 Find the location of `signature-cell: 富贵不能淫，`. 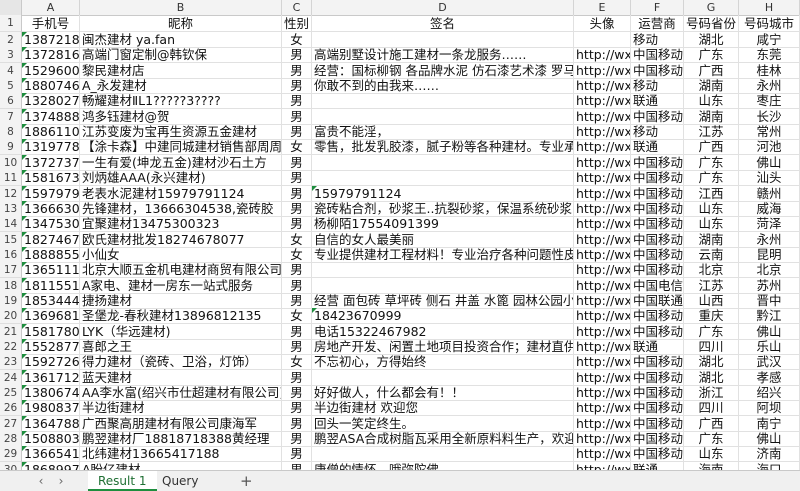

signature-cell: 富贵不能淫， is located at coordinates (443, 132).